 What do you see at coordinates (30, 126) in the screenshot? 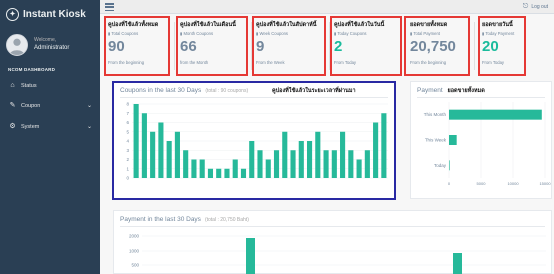
I see `sidebar-item-label: System` at bounding box center [30, 126].